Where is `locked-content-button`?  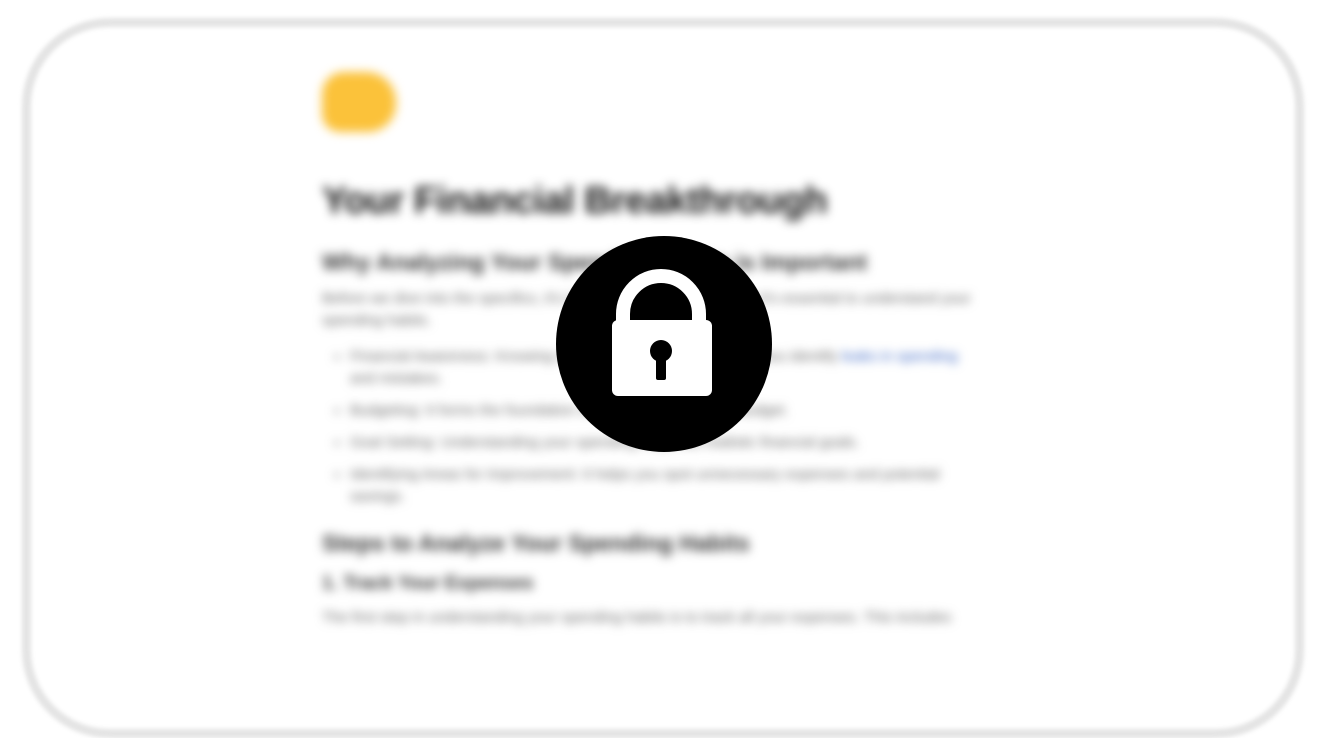 locked-content-button is located at coordinates (664, 344).